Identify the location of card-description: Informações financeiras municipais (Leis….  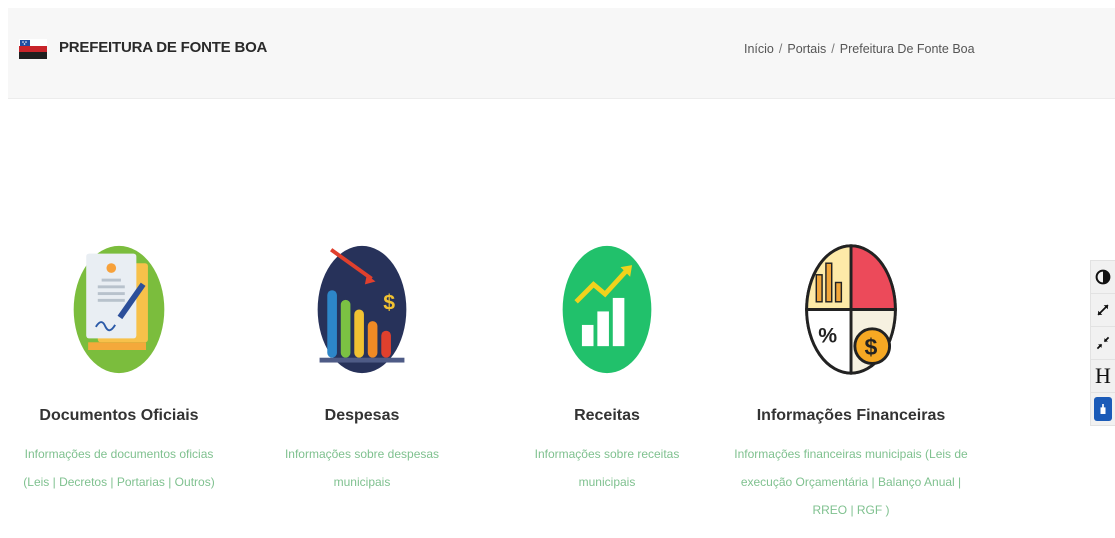
(851, 482).